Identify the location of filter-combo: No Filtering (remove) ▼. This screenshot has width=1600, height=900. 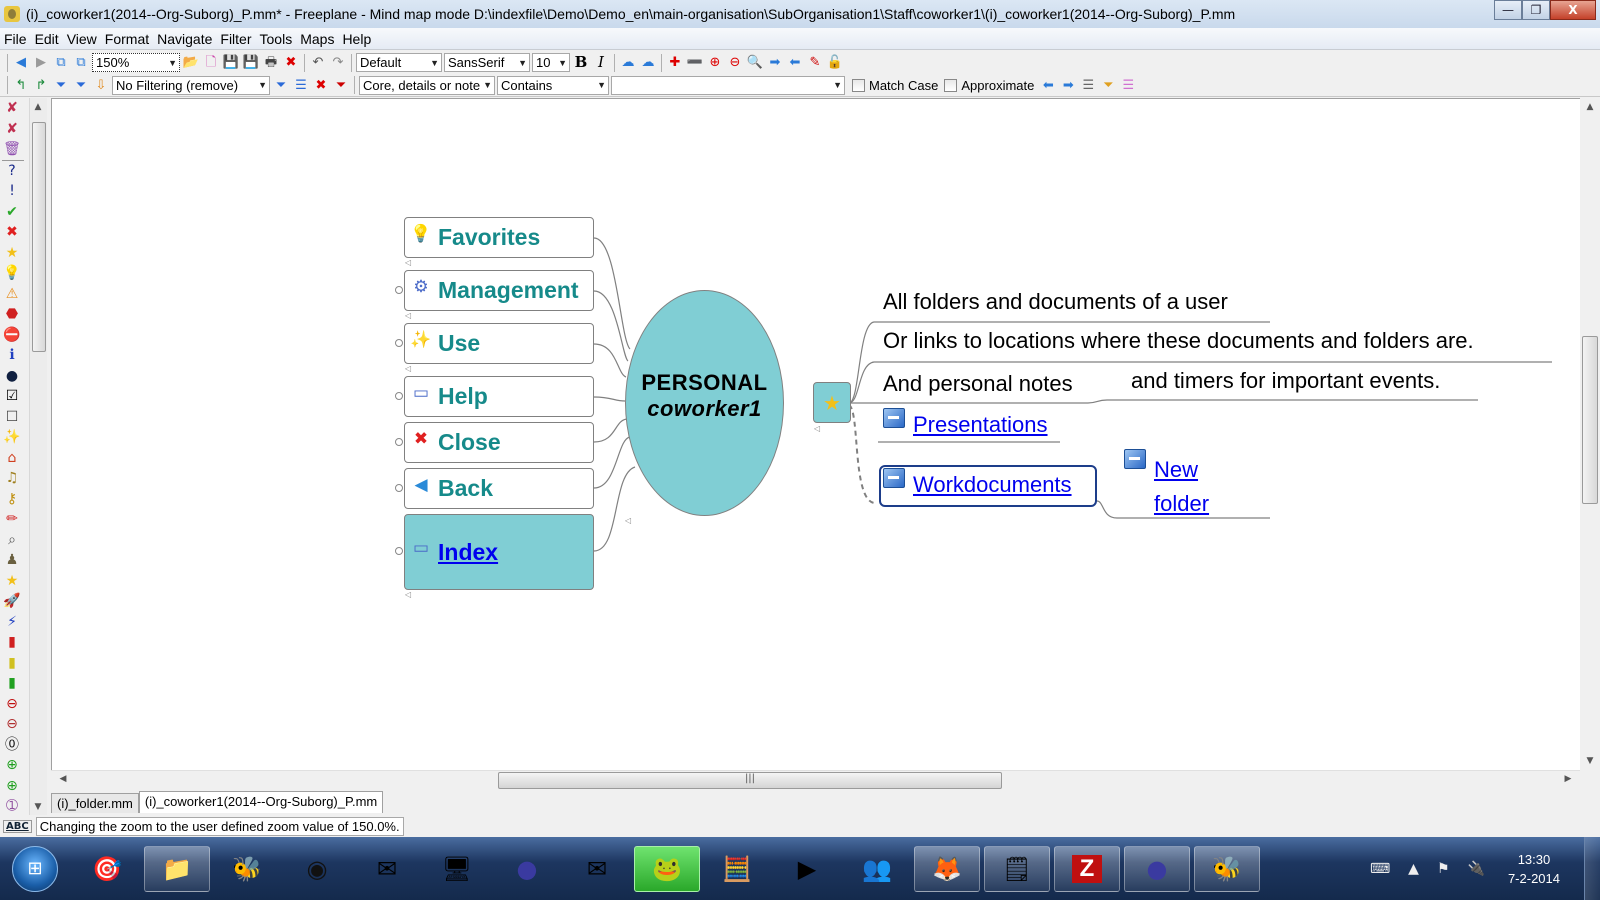
(191, 85).